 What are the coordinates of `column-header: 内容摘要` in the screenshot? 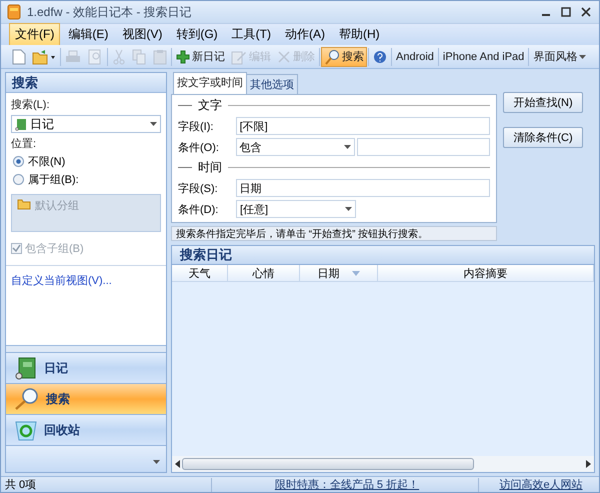 It's located at (486, 273).